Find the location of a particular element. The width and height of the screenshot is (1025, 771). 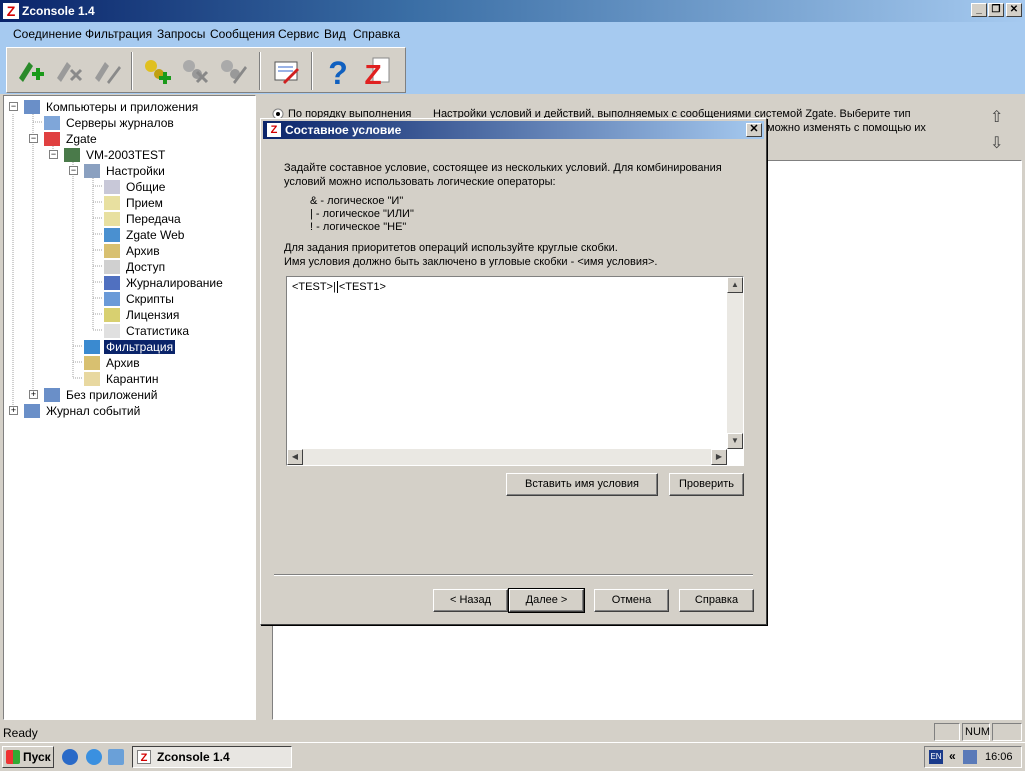

tree-node-filtering: Фильтрация is located at coordinates (130, 346).